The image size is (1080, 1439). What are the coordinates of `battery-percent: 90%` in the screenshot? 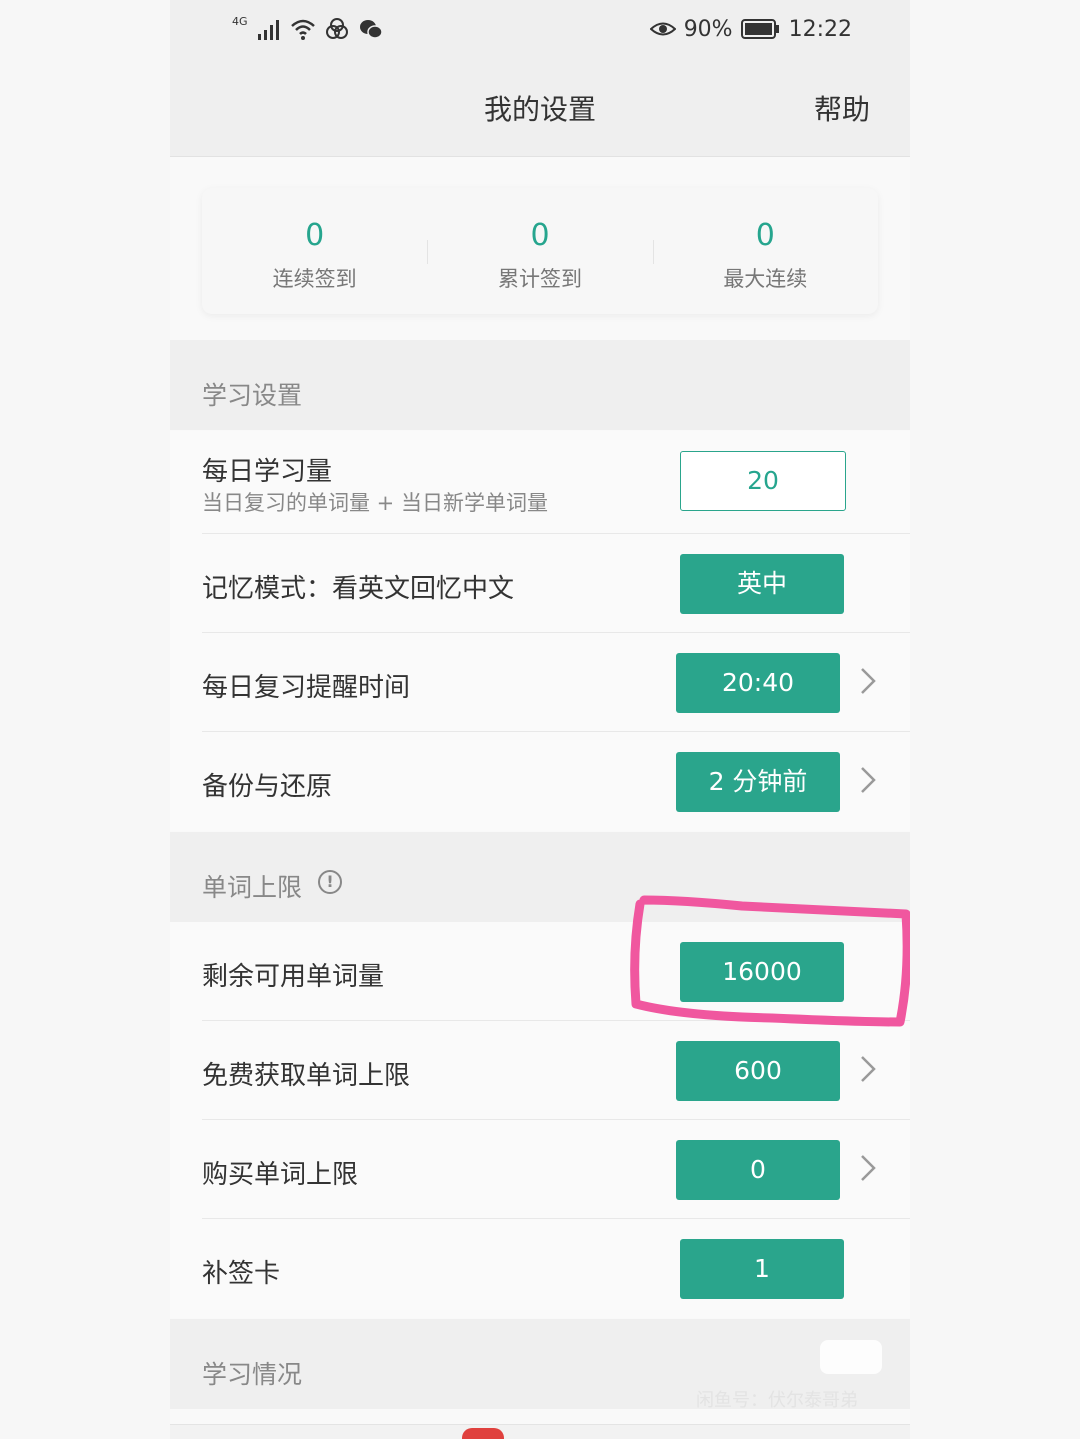 It's located at (708, 29).